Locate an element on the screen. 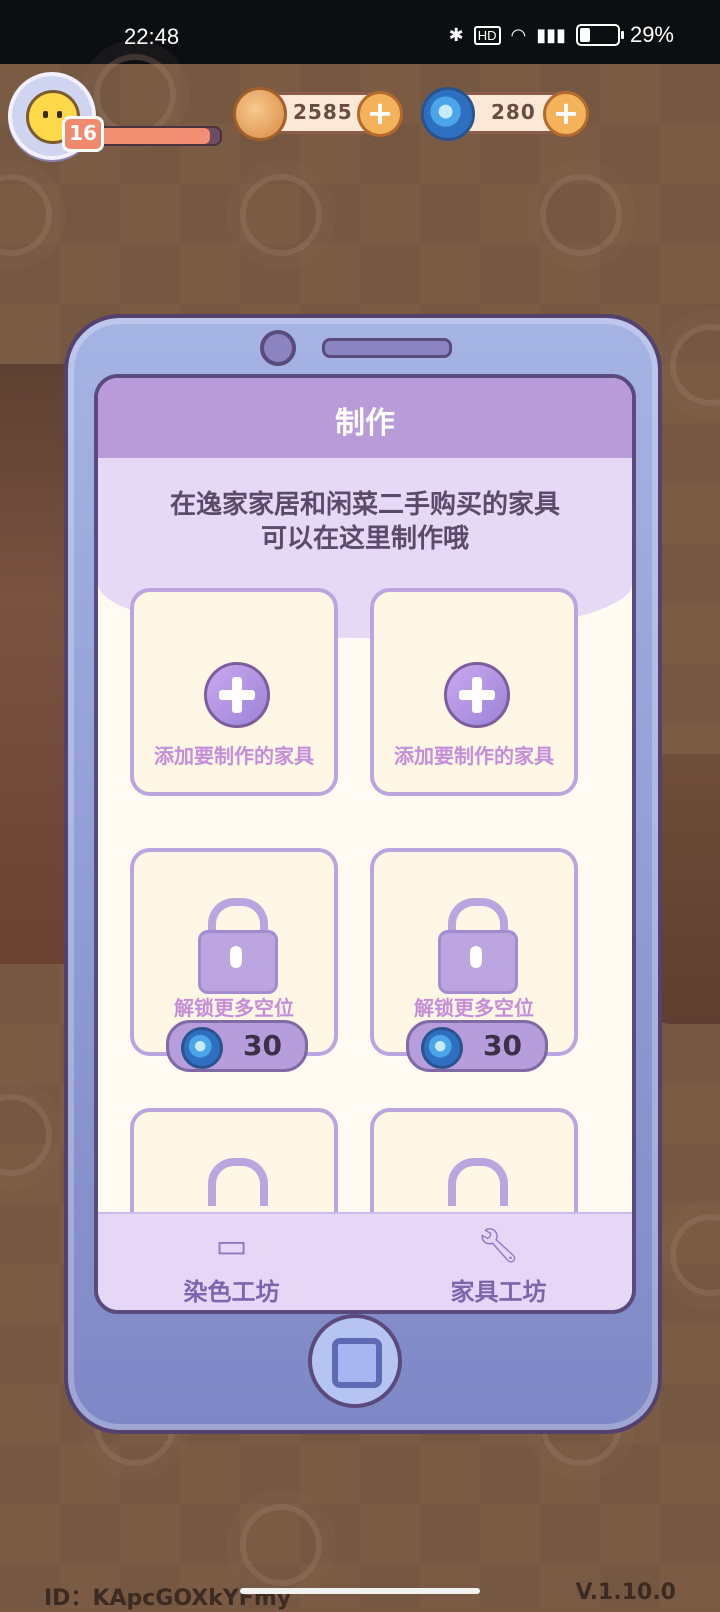 The image size is (720, 1612). panel-description: 在逸家家居和闲菜二手购买的家具 可以在这里制作哦 is located at coordinates (365, 522).